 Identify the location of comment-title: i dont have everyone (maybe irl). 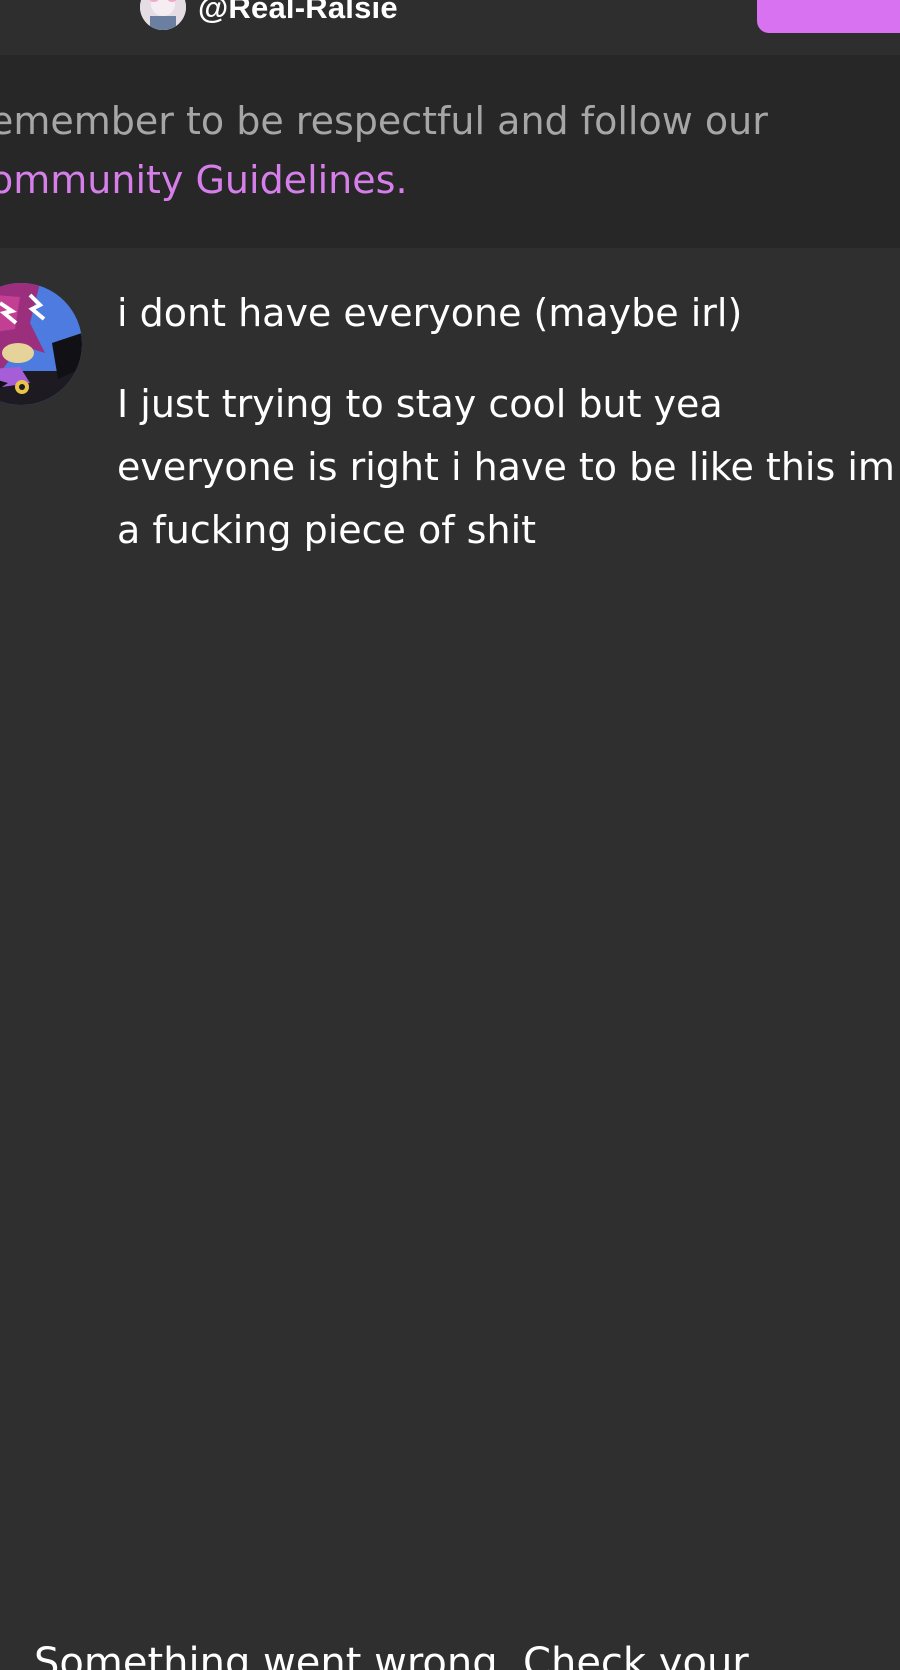
(430, 313).